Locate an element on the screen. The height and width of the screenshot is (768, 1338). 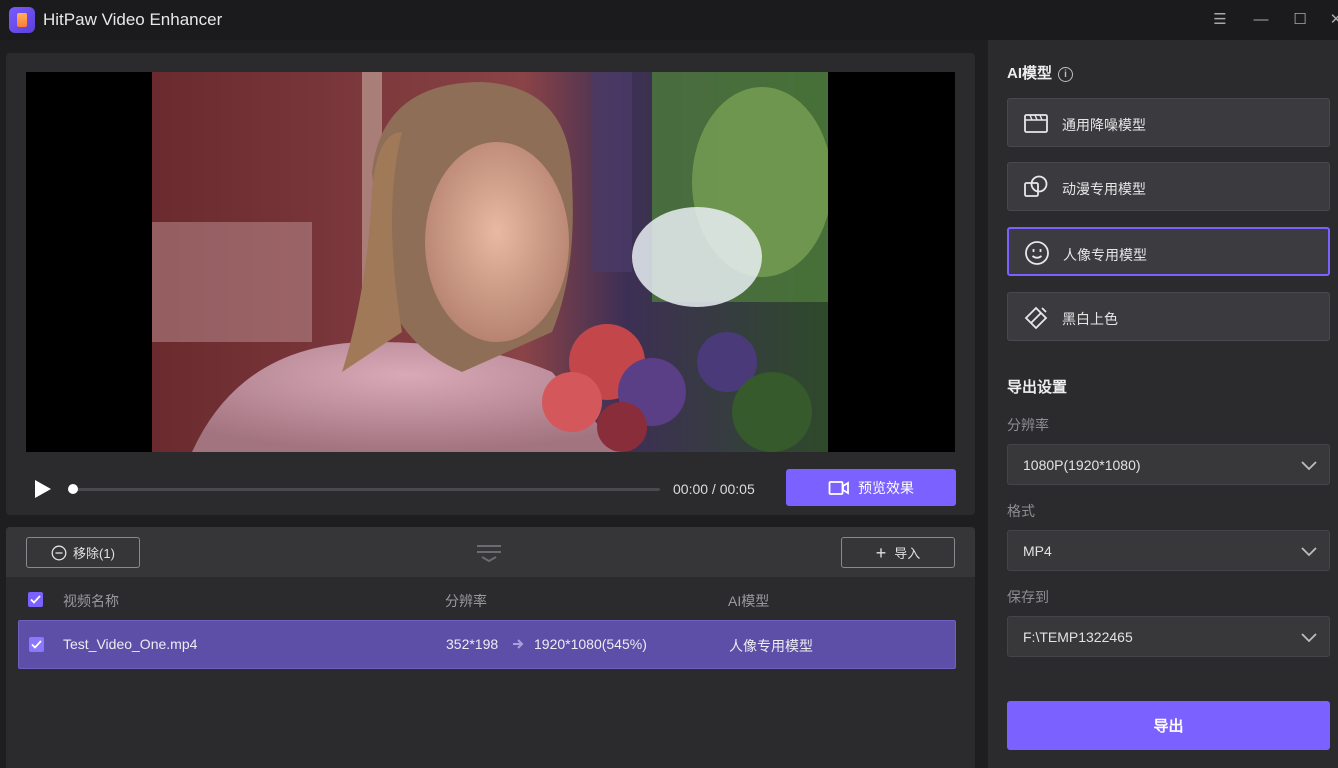
model-label: 黑白上色 is located at coordinates (1090, 319).